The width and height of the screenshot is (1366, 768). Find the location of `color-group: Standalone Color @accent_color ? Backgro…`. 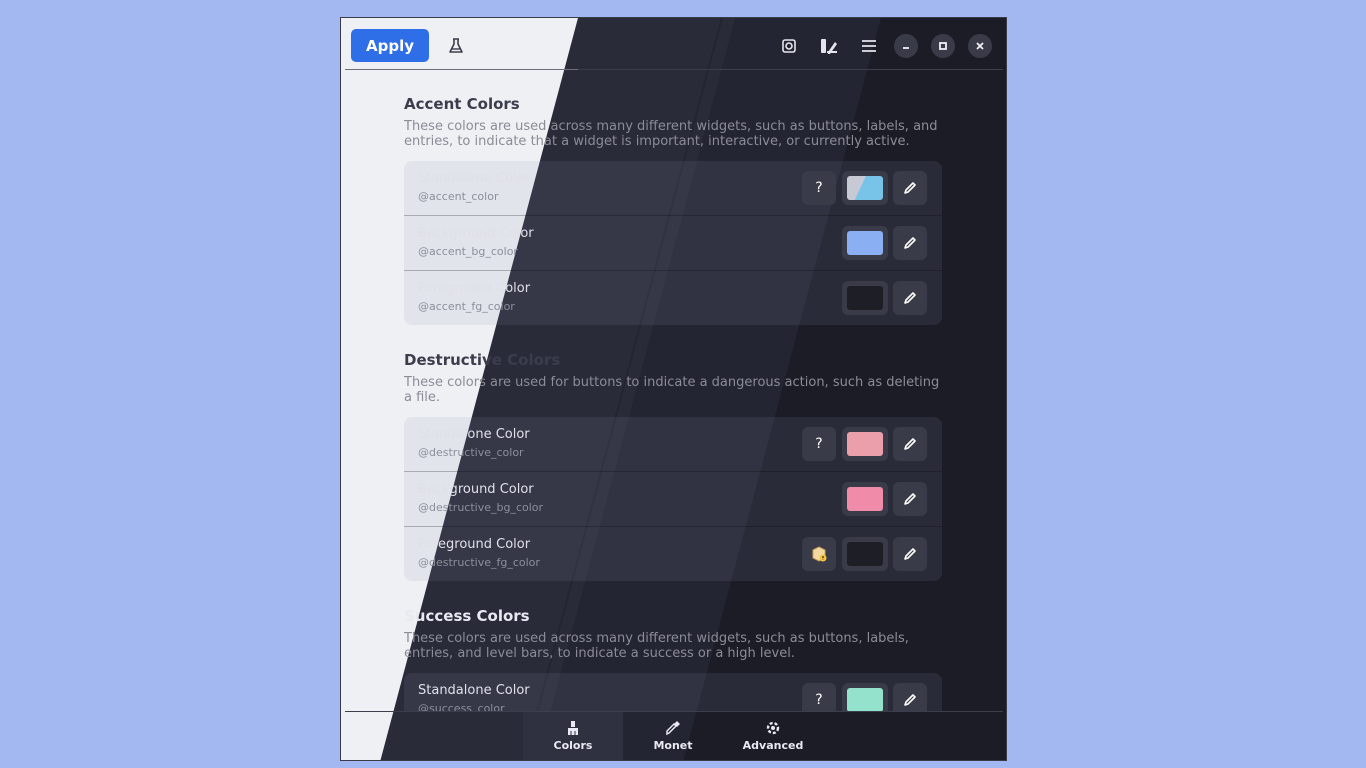

color-group: Standalone Color @accent_color ? Backgro… is located at coordinates (673, 243).